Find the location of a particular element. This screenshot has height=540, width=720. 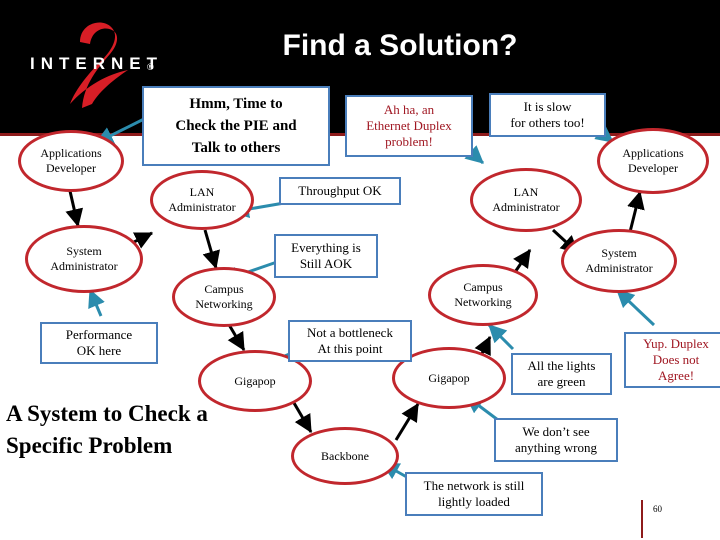

callout-text: Ah ha, an Ethernet Duplex problem! is located at coordinates (409, 125).